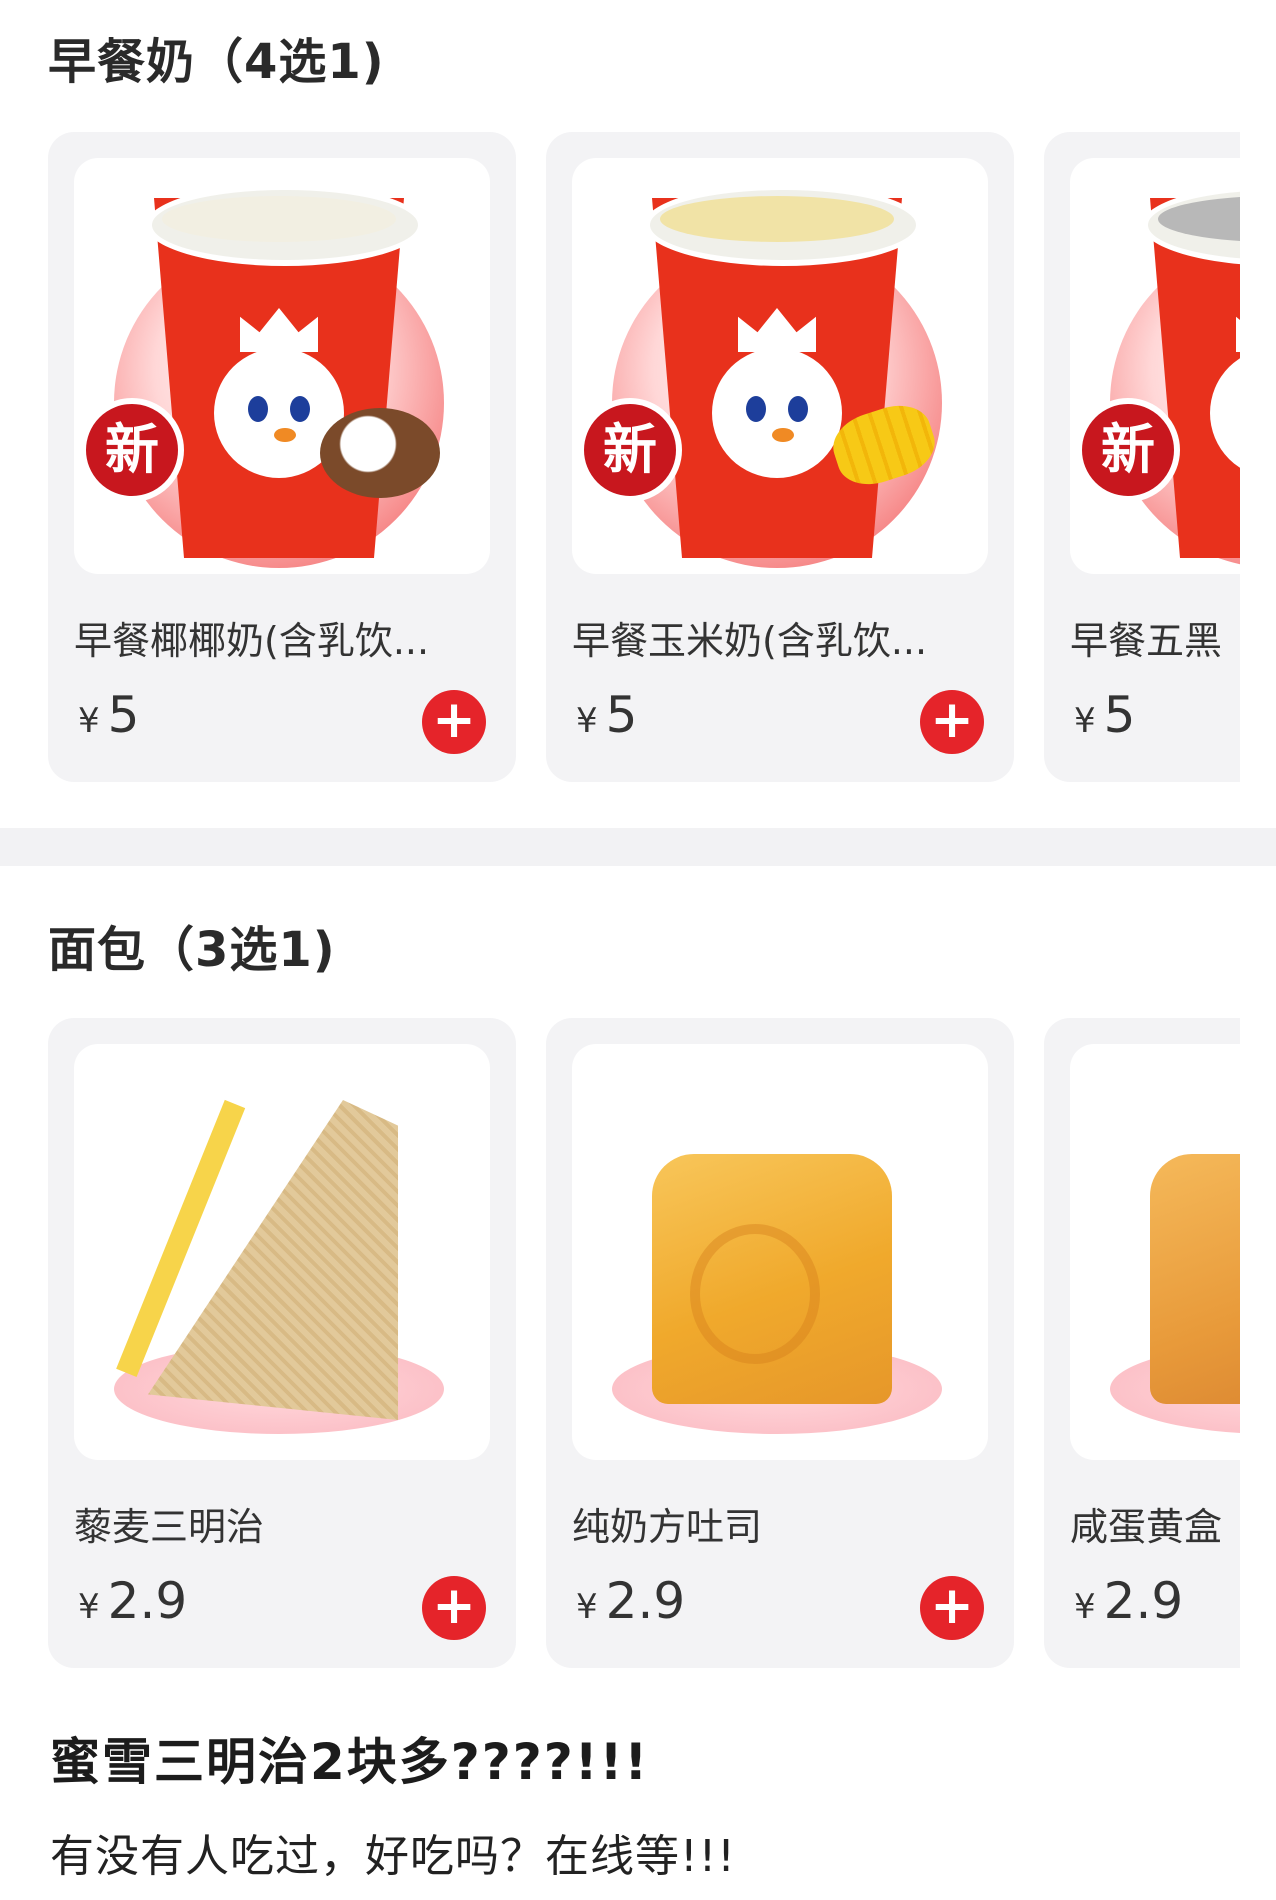 This screenshot has width=1276, height=1900. I want to click on product-card-coconut-milk: 新 早餐椰椰奶(含乳饮... ¥5 +, so click(282, 457).